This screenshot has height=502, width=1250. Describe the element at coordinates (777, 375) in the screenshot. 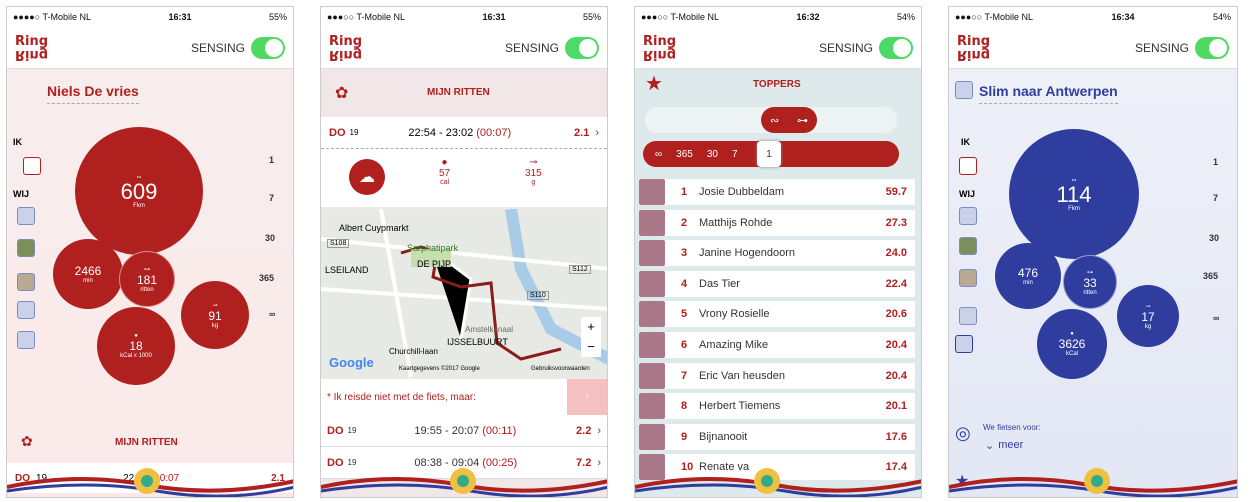

I see `leaderboard-row: 7 Eric Van heusden 20.4` at that location.